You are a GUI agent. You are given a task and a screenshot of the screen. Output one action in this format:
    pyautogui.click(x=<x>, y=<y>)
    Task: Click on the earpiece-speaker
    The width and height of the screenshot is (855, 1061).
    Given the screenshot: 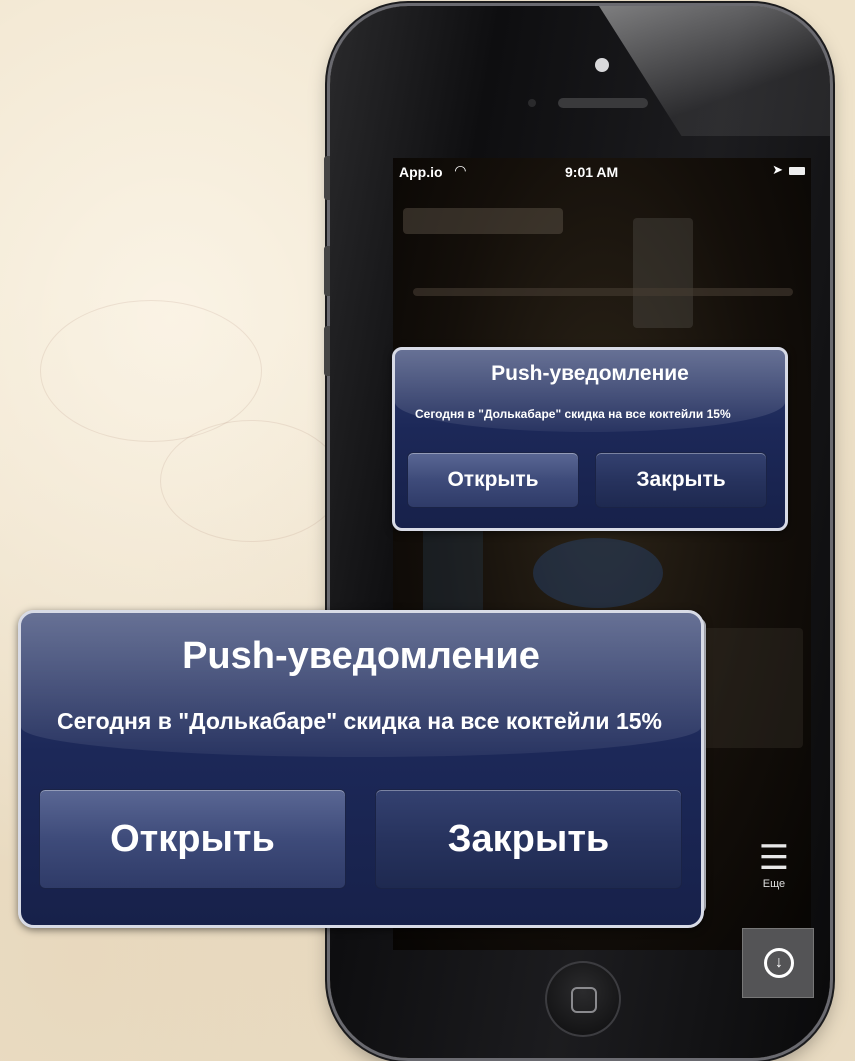 What is the action you would take?
    pyautogui.click(x=603, y=103)
    